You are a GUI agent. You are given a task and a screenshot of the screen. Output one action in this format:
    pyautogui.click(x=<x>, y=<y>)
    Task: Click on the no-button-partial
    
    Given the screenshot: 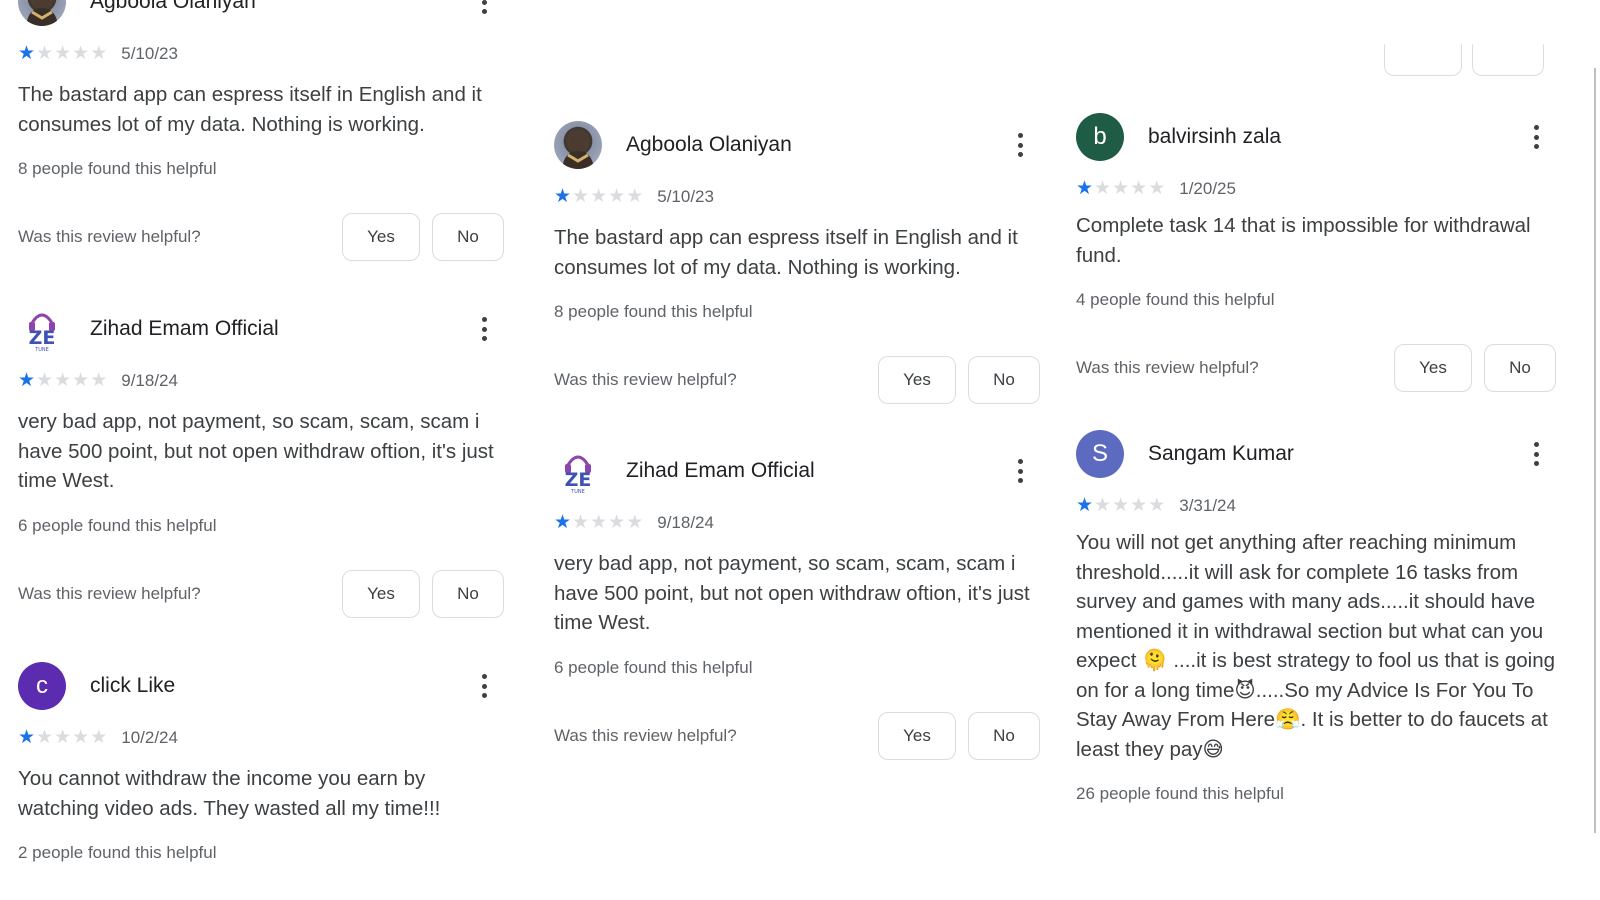 What is the action you would take?
    pyautogui.click(x=1508, y=60)
    